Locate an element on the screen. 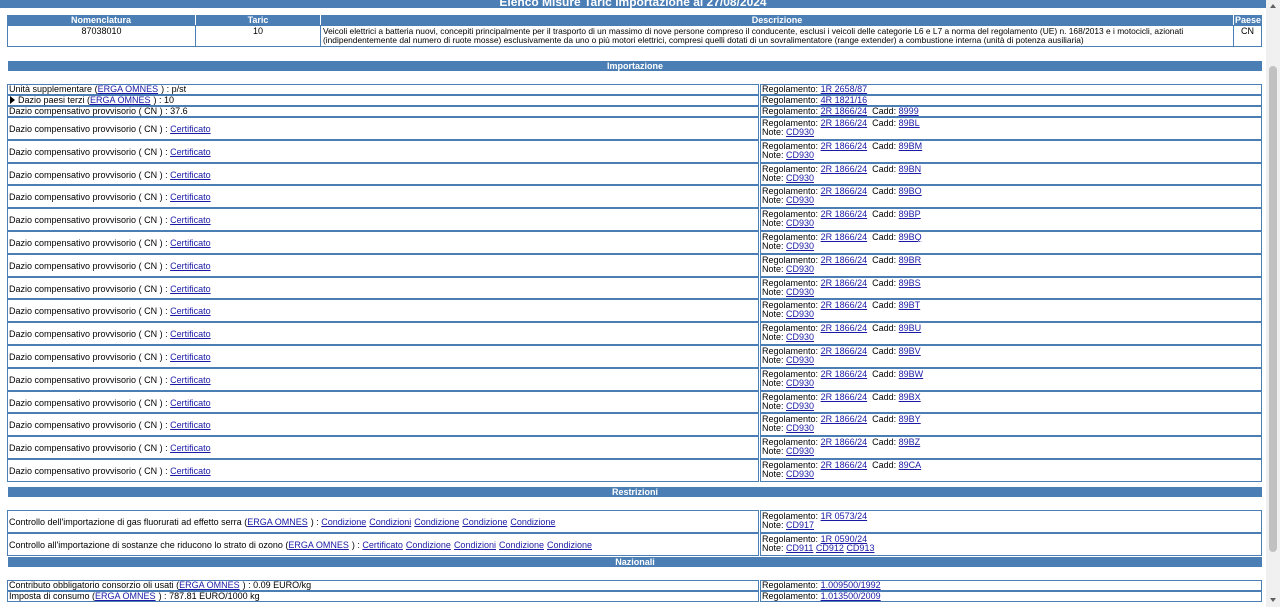 This screenshot has height=607, width=1280. regulation-link: 4R 1821/16 is located at coordinates (844, 100).